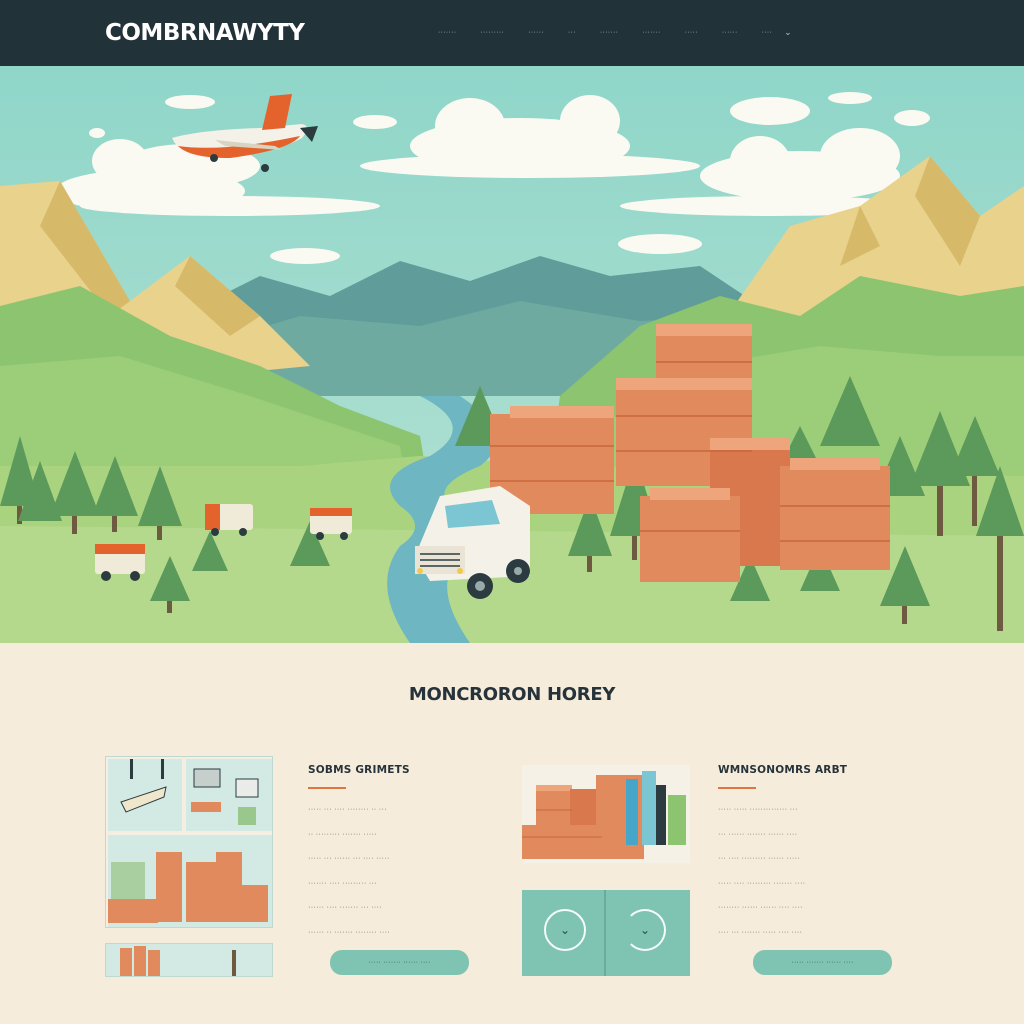  What do you see at coordinates (730, 32) in the screenshot?
I see `nav-item-8: ······` at bounding box center [730, 32].